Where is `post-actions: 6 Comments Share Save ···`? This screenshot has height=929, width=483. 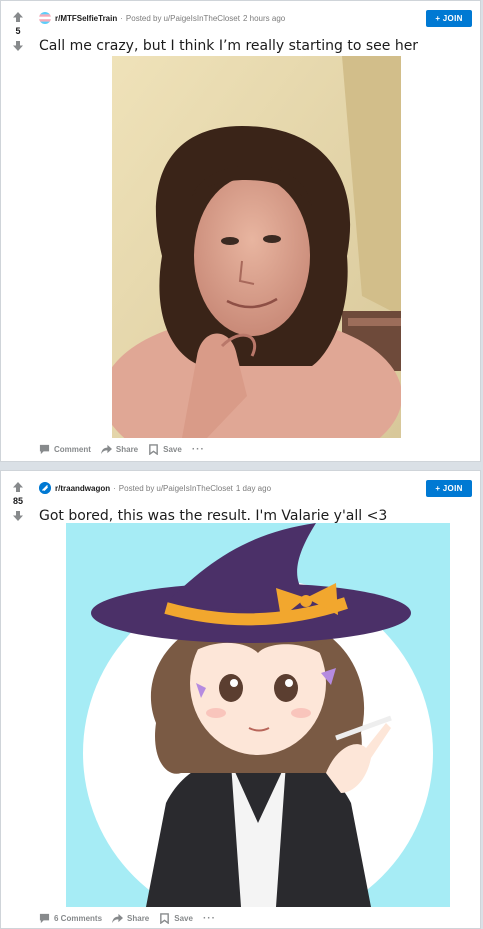
post-actions: 6 Comments Share Save ··· is located at coordinates (127, 918).